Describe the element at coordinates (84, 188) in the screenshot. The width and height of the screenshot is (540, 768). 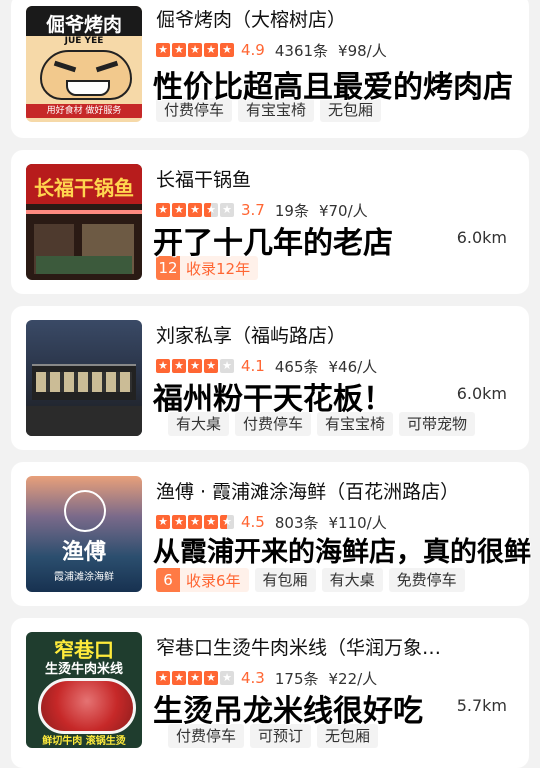
I see `storefront-sign: 长福干锅鱼` at that location.